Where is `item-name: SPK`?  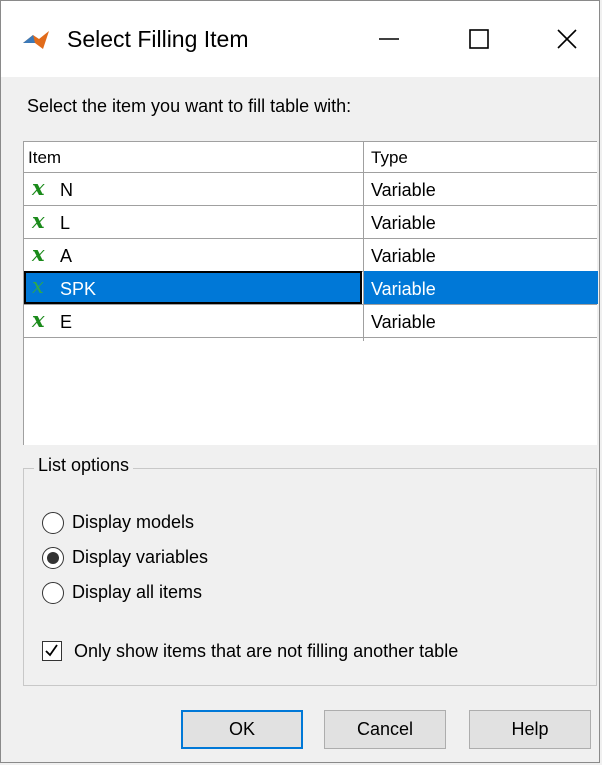 item-name: SPK is located at coordinates (78, 289).